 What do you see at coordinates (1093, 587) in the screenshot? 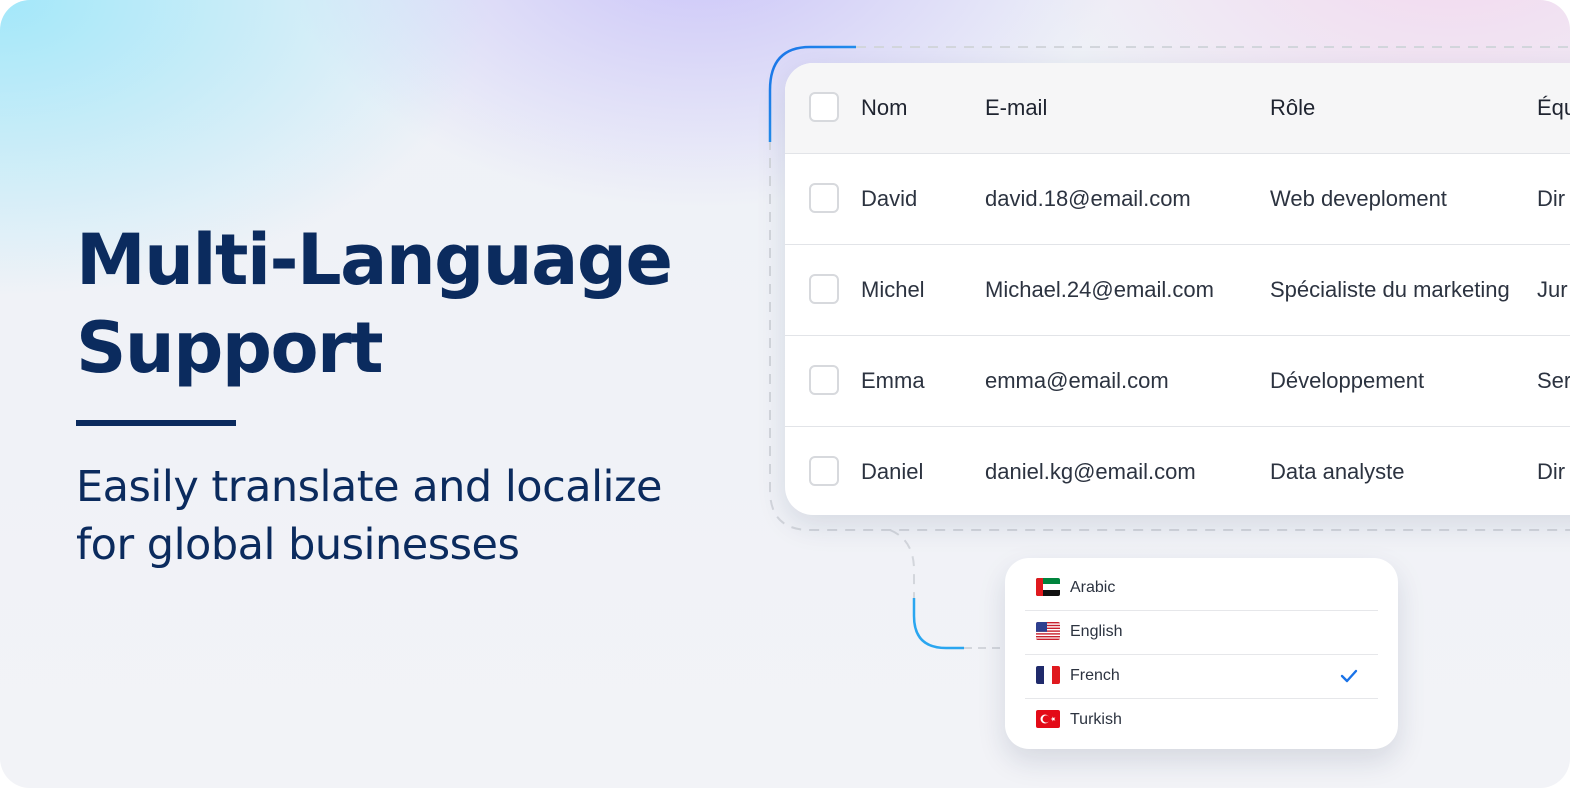
I see `language-label: Arabic` at bounding box center [1093, 587].